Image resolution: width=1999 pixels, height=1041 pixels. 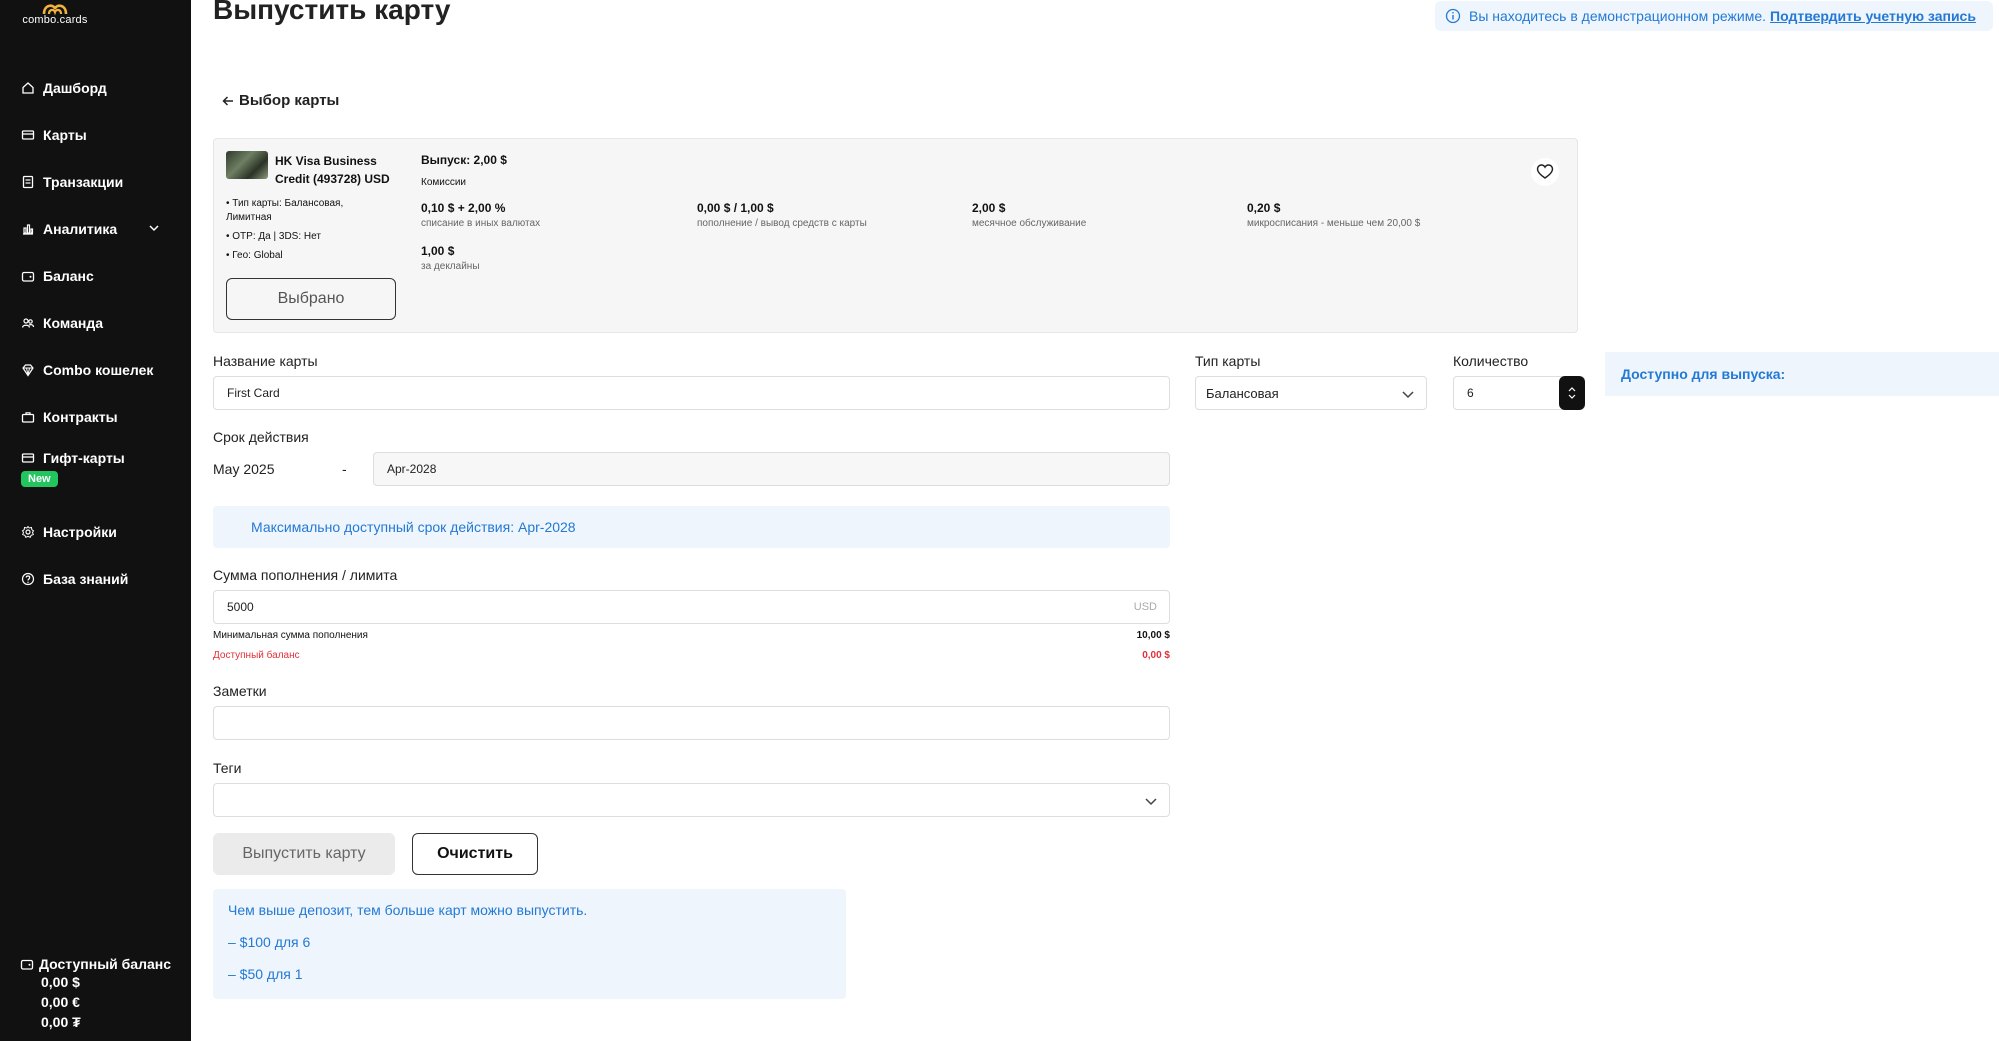 I want to click on tags-label: Теги, so click(x=227, y=768).